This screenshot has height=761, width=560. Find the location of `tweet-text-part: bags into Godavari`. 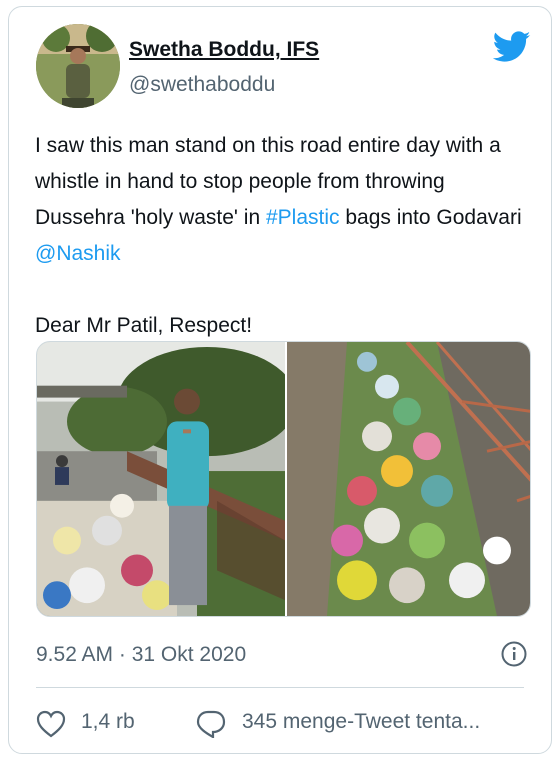

tweet-text-part: bags into Godavari is located at coordinates (430, 217).